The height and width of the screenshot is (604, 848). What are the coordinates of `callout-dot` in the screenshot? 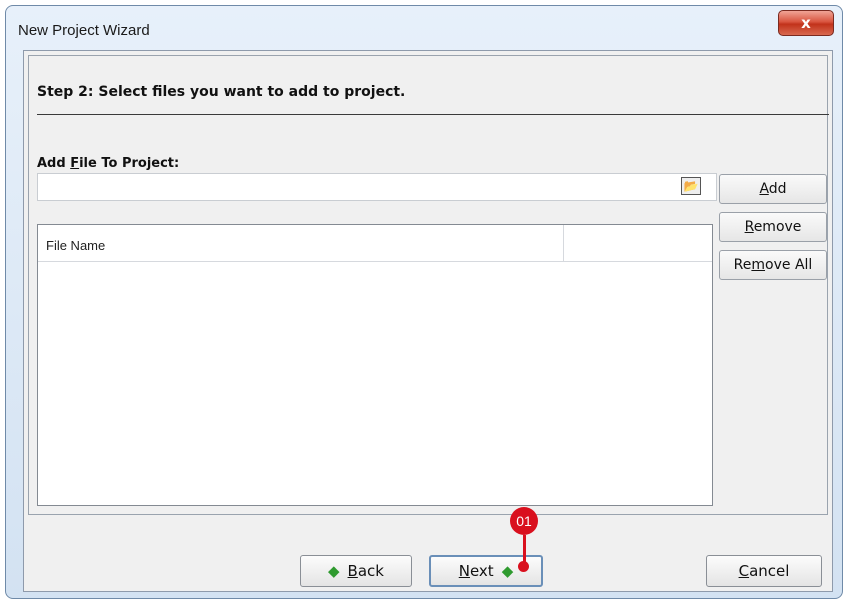 It's located at (523, 566).